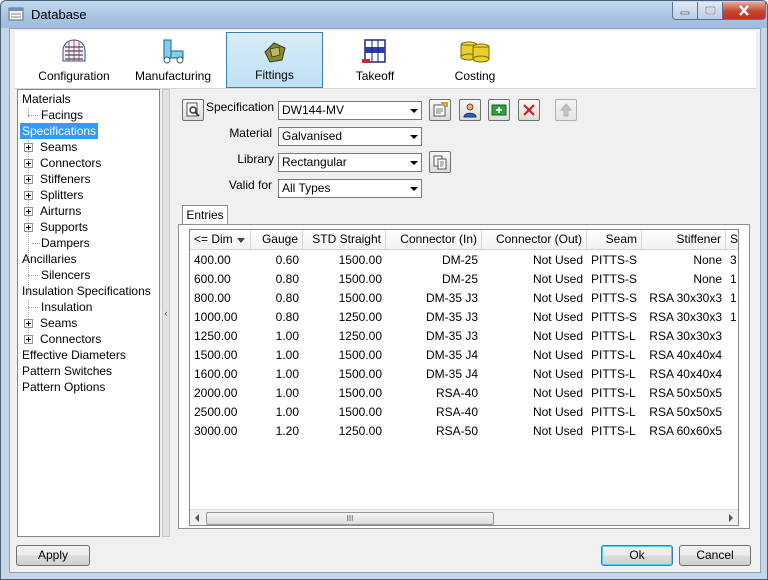  Describe the element at coordinates (732, 393) in the screenshot. I see `table-cell` at that location.